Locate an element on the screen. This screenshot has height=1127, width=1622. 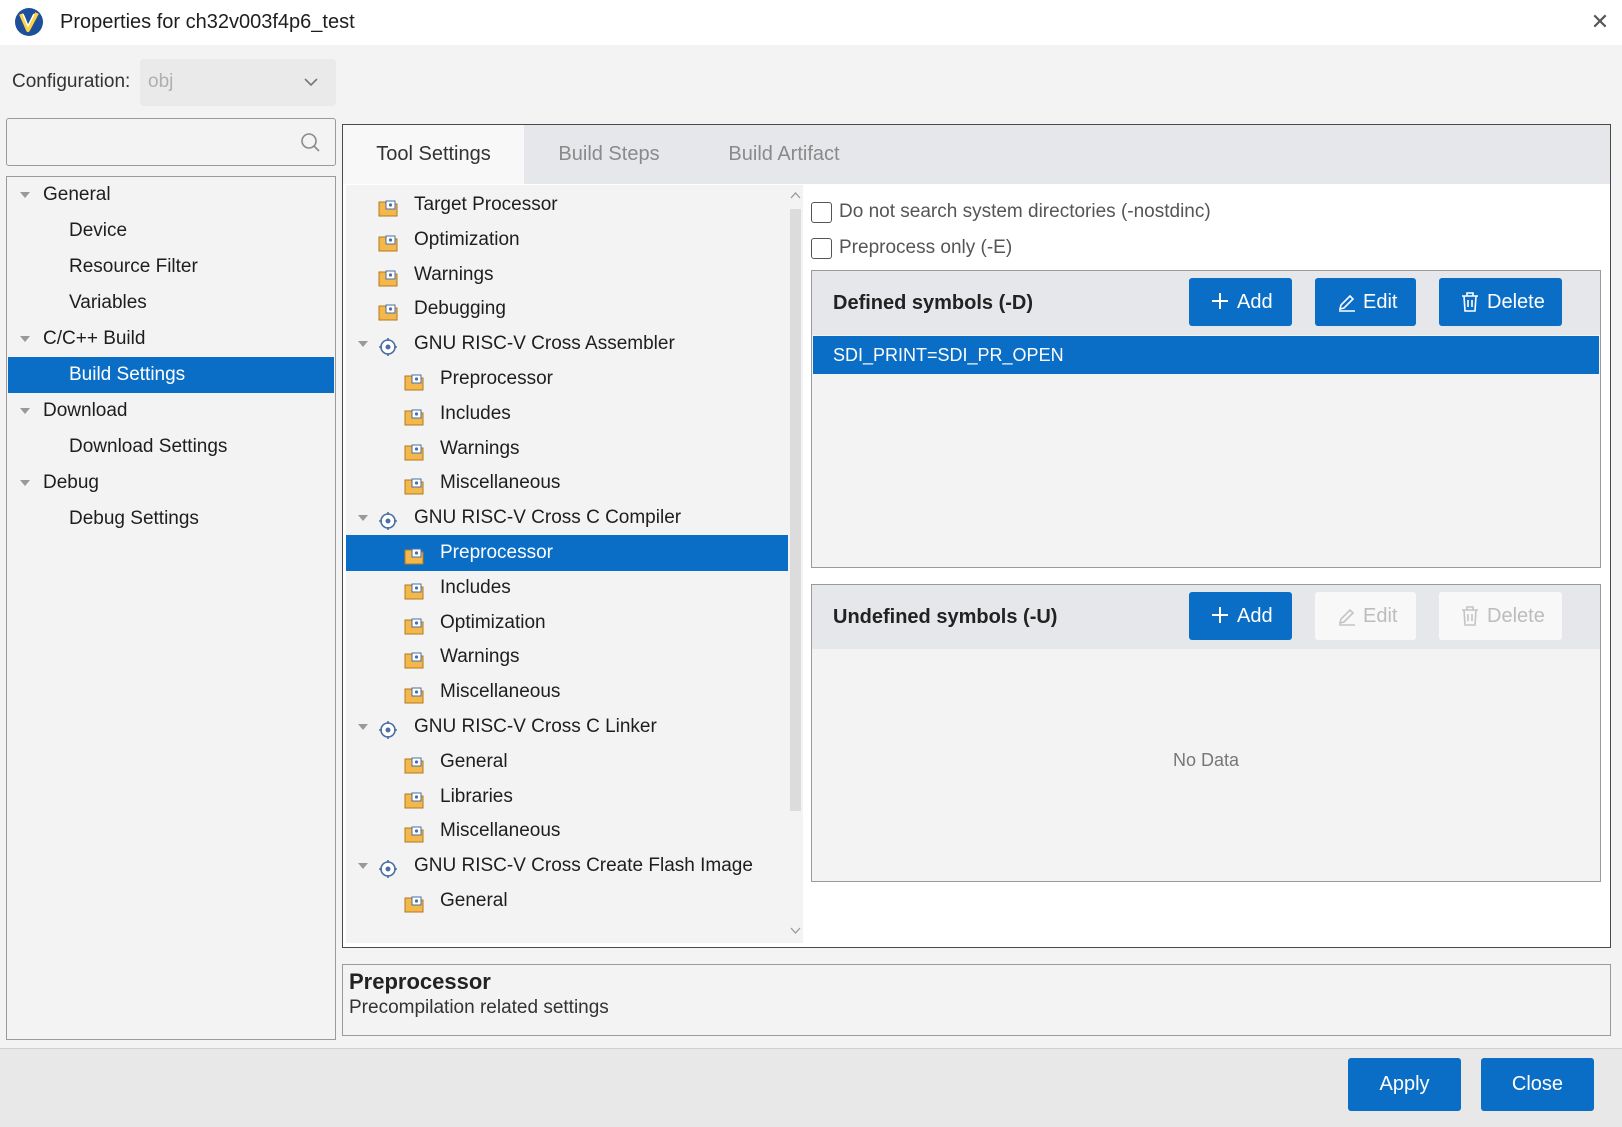
edit-defined-button: Edit is located at coordinates (1365, 302).